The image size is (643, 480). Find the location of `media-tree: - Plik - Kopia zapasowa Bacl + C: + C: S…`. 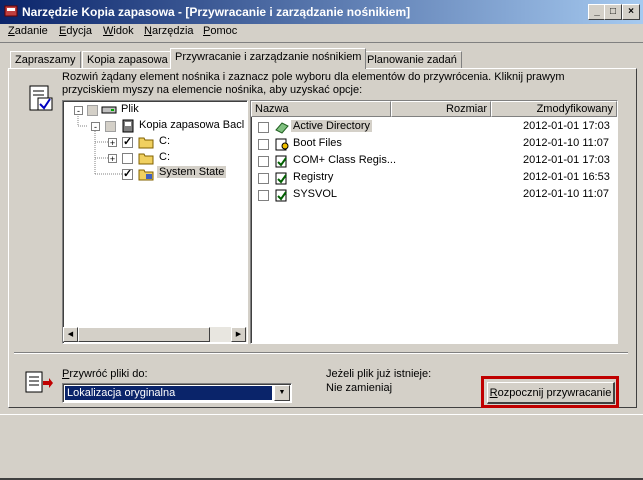

media-tree: - Plik - Kopia zapasowa Bacl + C: + C: S… is located at coordinates (155, 222).